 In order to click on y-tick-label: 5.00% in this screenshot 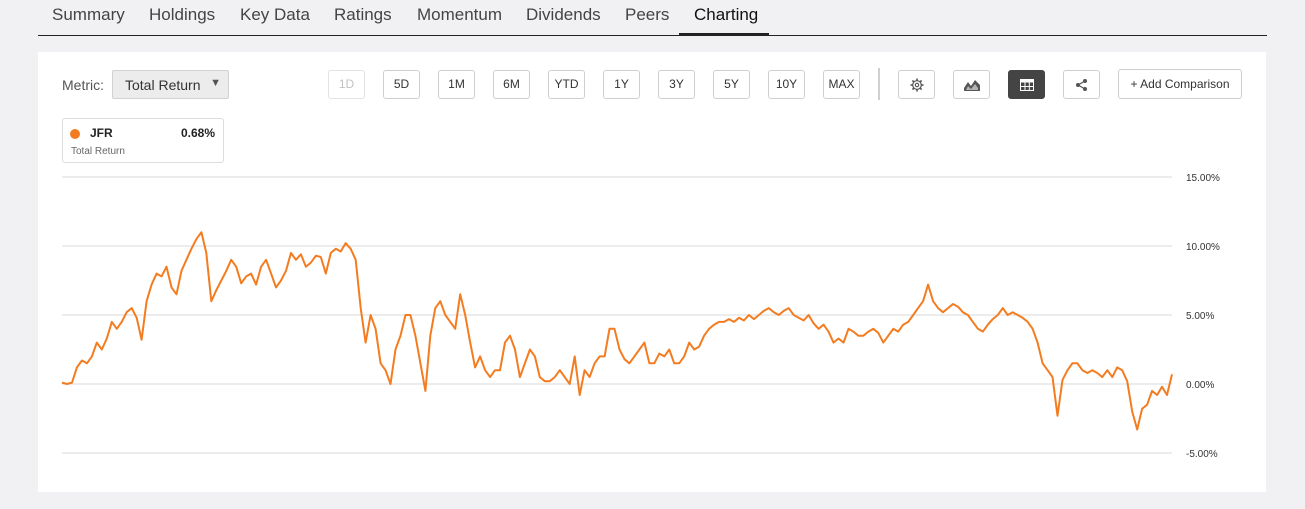, I will do `click(1200, 316)`.